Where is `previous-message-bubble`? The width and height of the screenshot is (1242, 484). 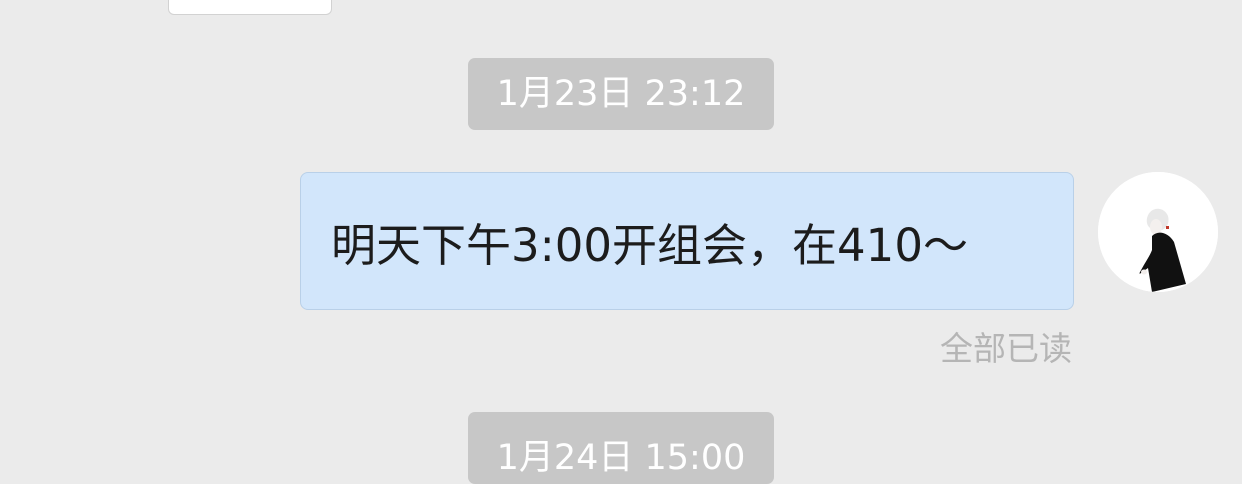
previous-message-bubble is located at coordinates (250, 7).